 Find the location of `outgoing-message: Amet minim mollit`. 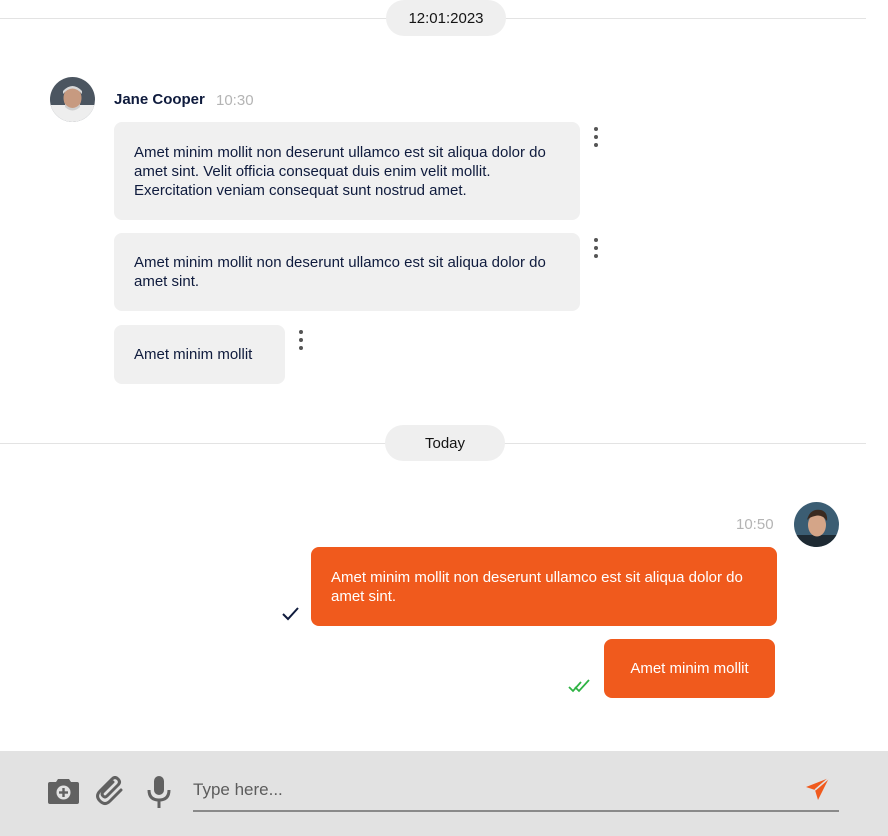

outgoing-message: Amet minim mollit is located at coordinates (689, 668).